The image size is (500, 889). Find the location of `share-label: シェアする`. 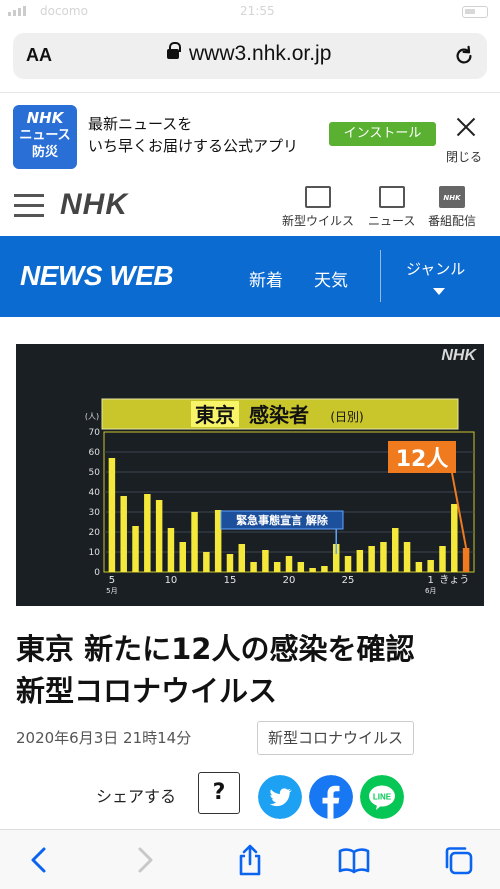

share-label: シェアする is located at coordinates (136, 796).